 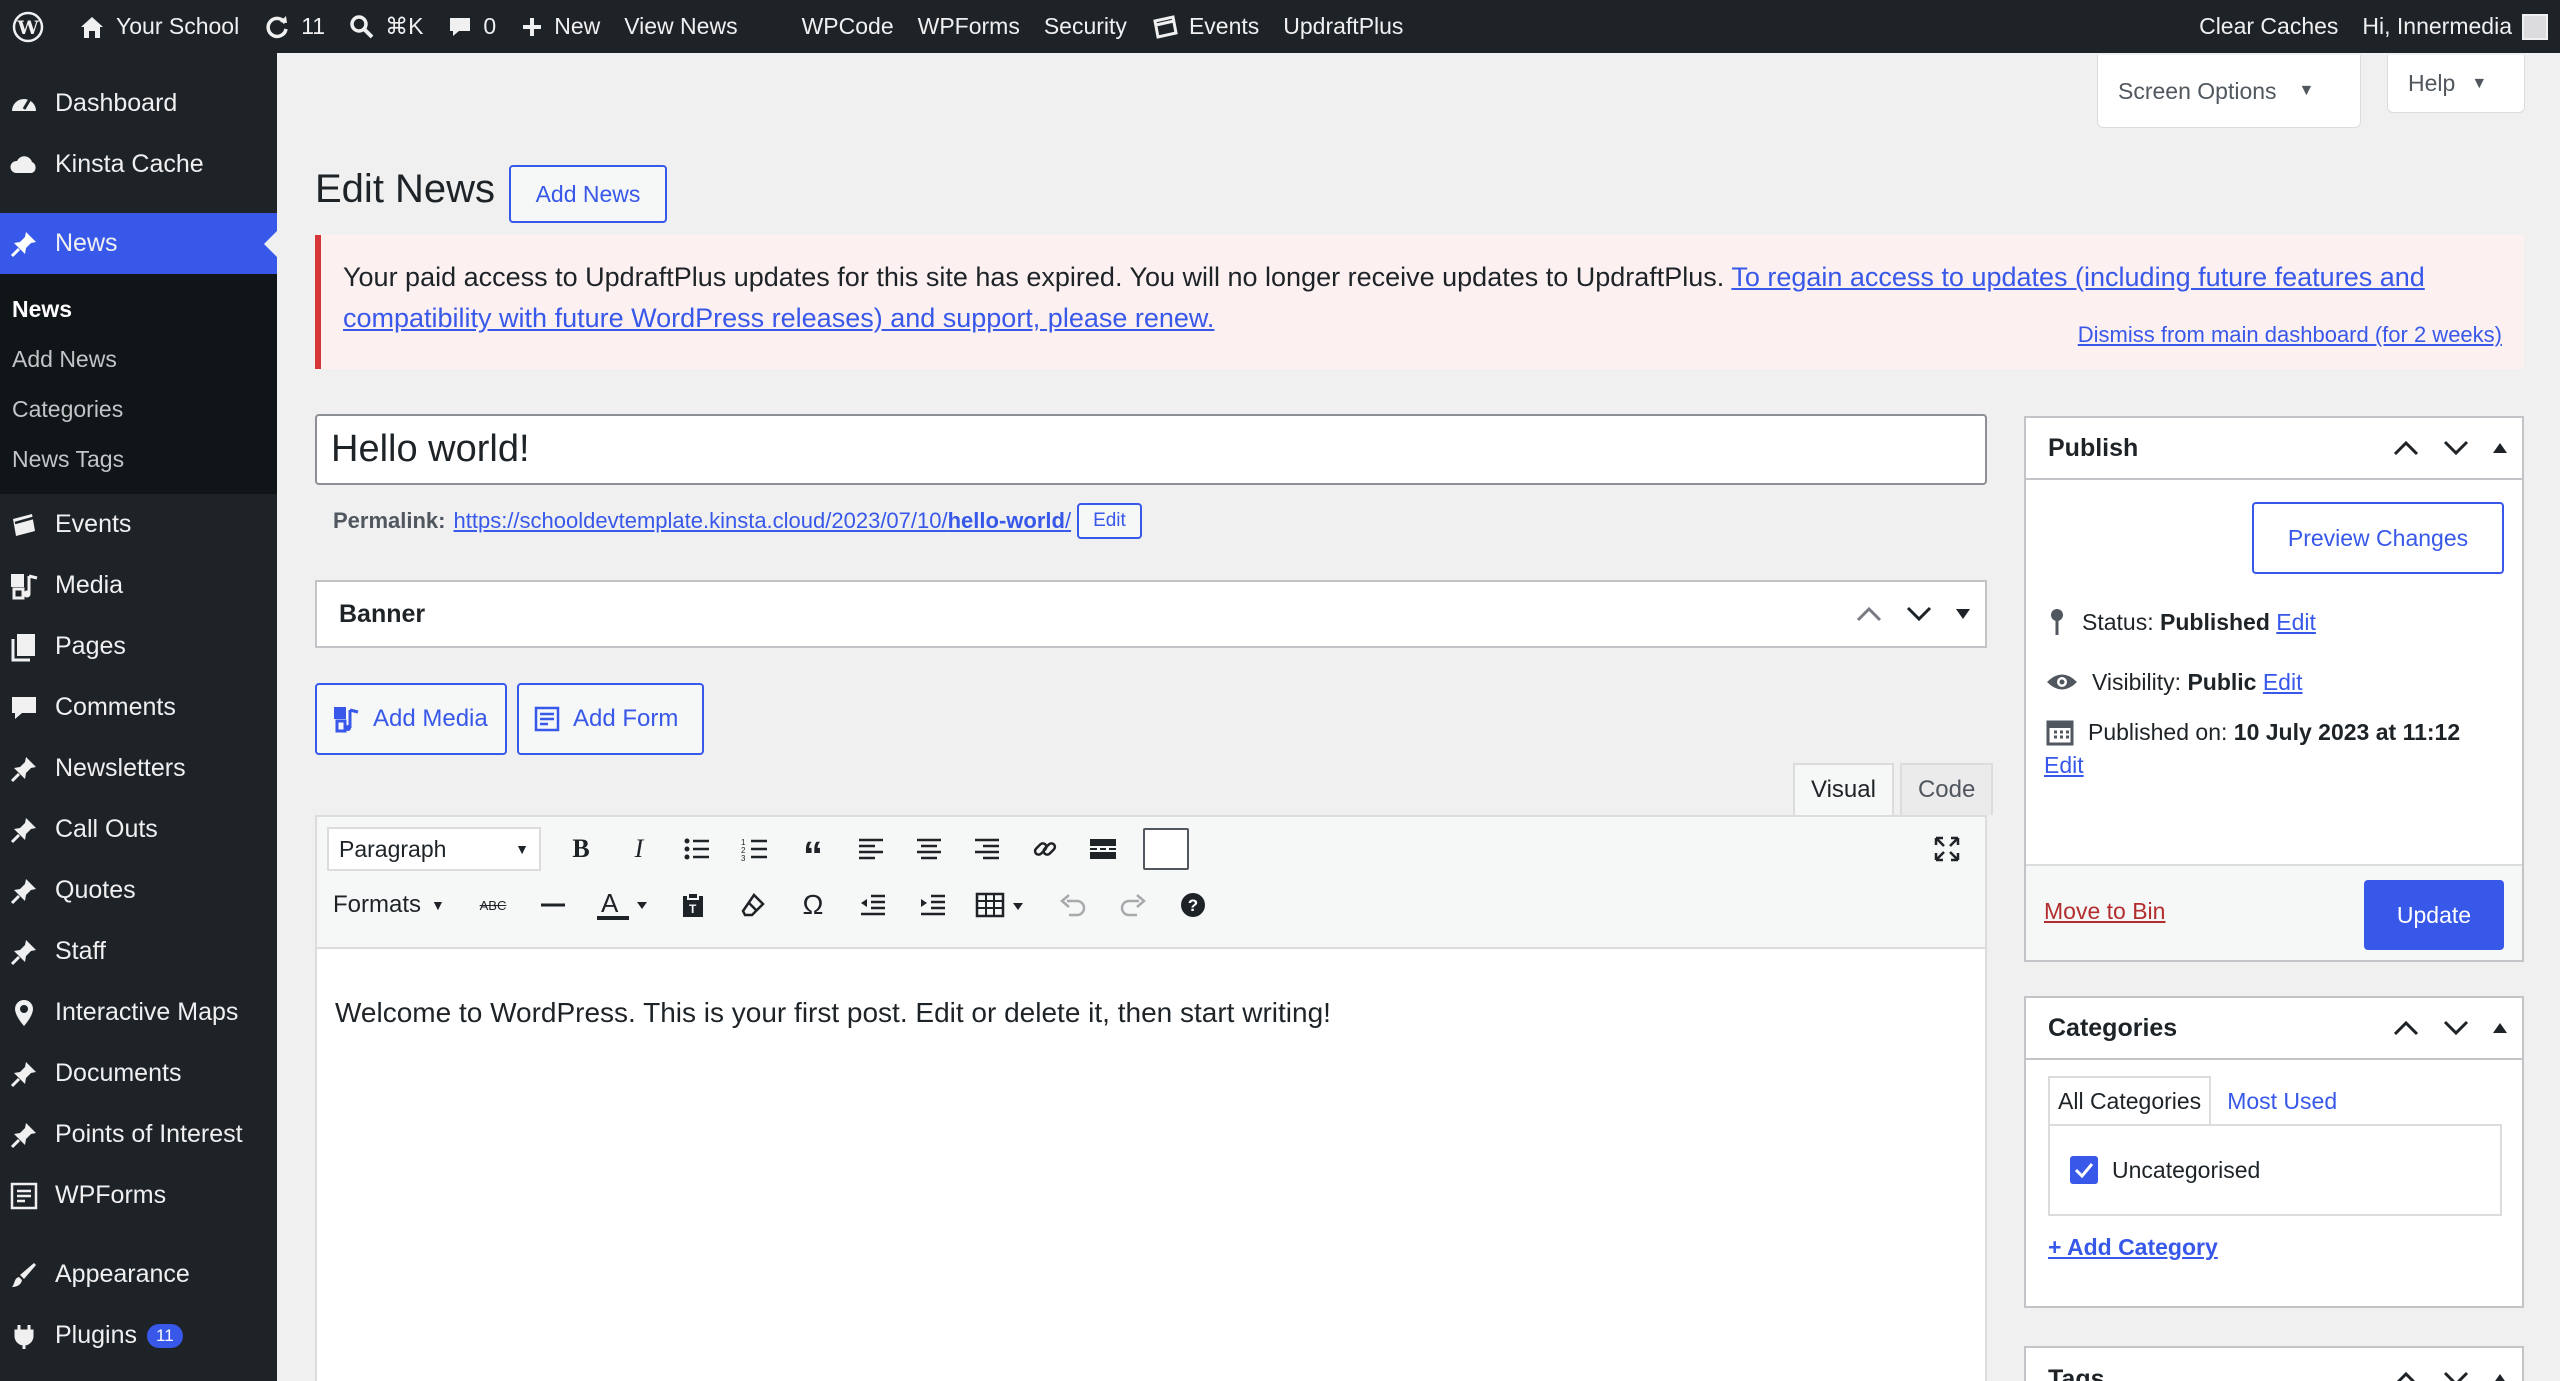 I want to click on add-category-link: + Add Category, so click(x=2133, y=1247).